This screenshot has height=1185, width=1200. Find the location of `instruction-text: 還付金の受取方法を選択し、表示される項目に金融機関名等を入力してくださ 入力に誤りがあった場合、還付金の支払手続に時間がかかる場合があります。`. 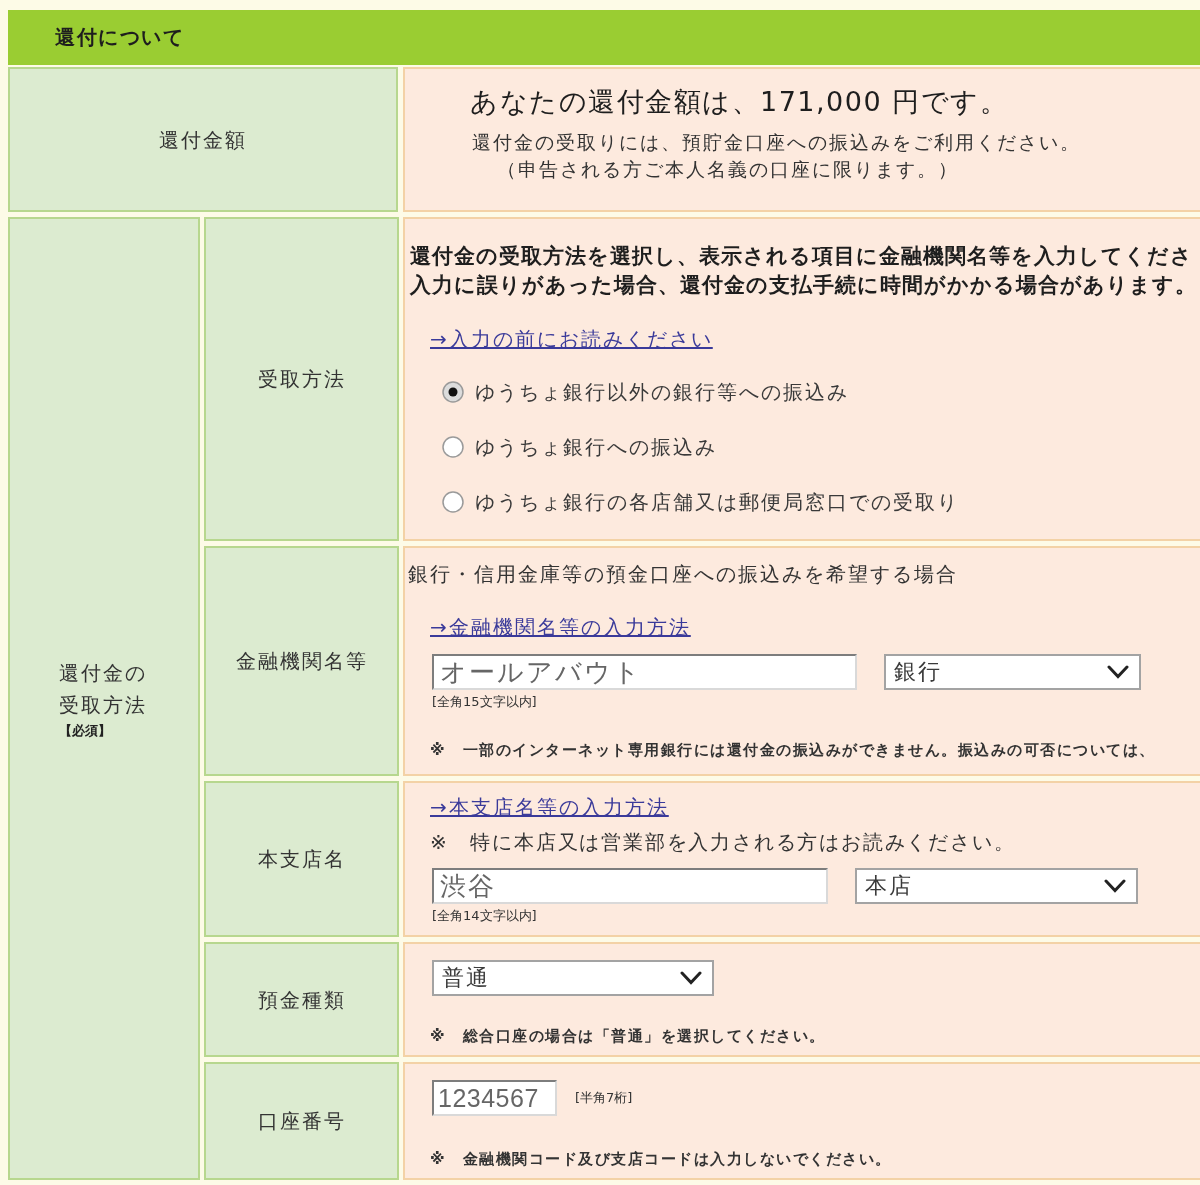

instruction-text: 還付金の受取方法を選択し、表示される項目に金融機関名等を入力してくださ 入力に誤りがあった場合、還付金の支払手続に時間がかかる場合があります。 is located at coordinates (803, 271).